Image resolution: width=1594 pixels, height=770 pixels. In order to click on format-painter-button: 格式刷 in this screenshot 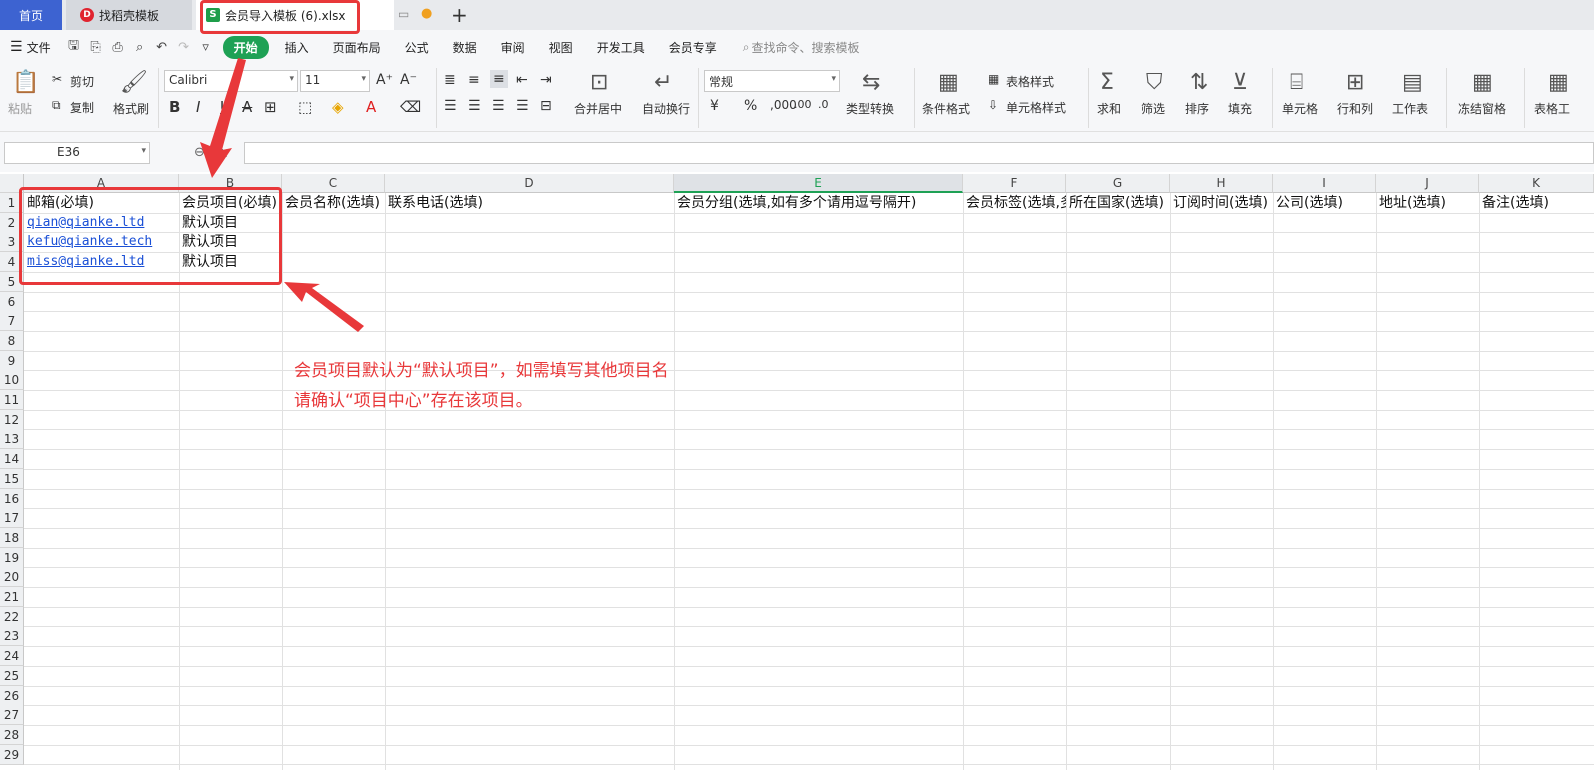, I will do `click(131, 108)`.